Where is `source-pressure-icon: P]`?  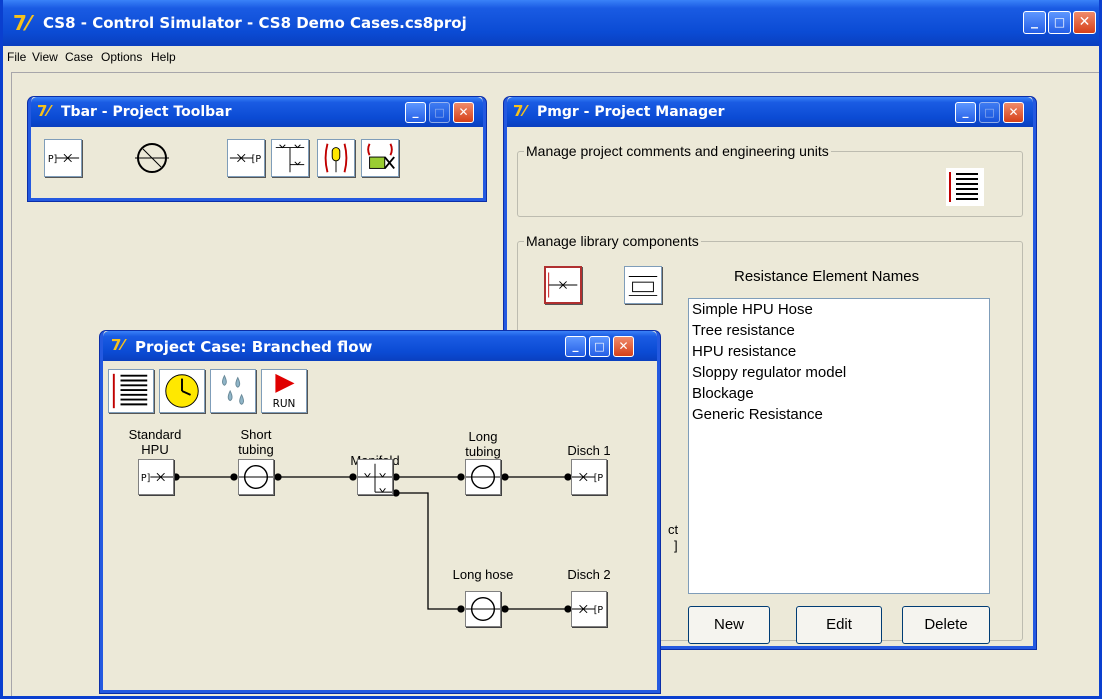 source-pressure-icon: P] is located at coordinates (63, 158).